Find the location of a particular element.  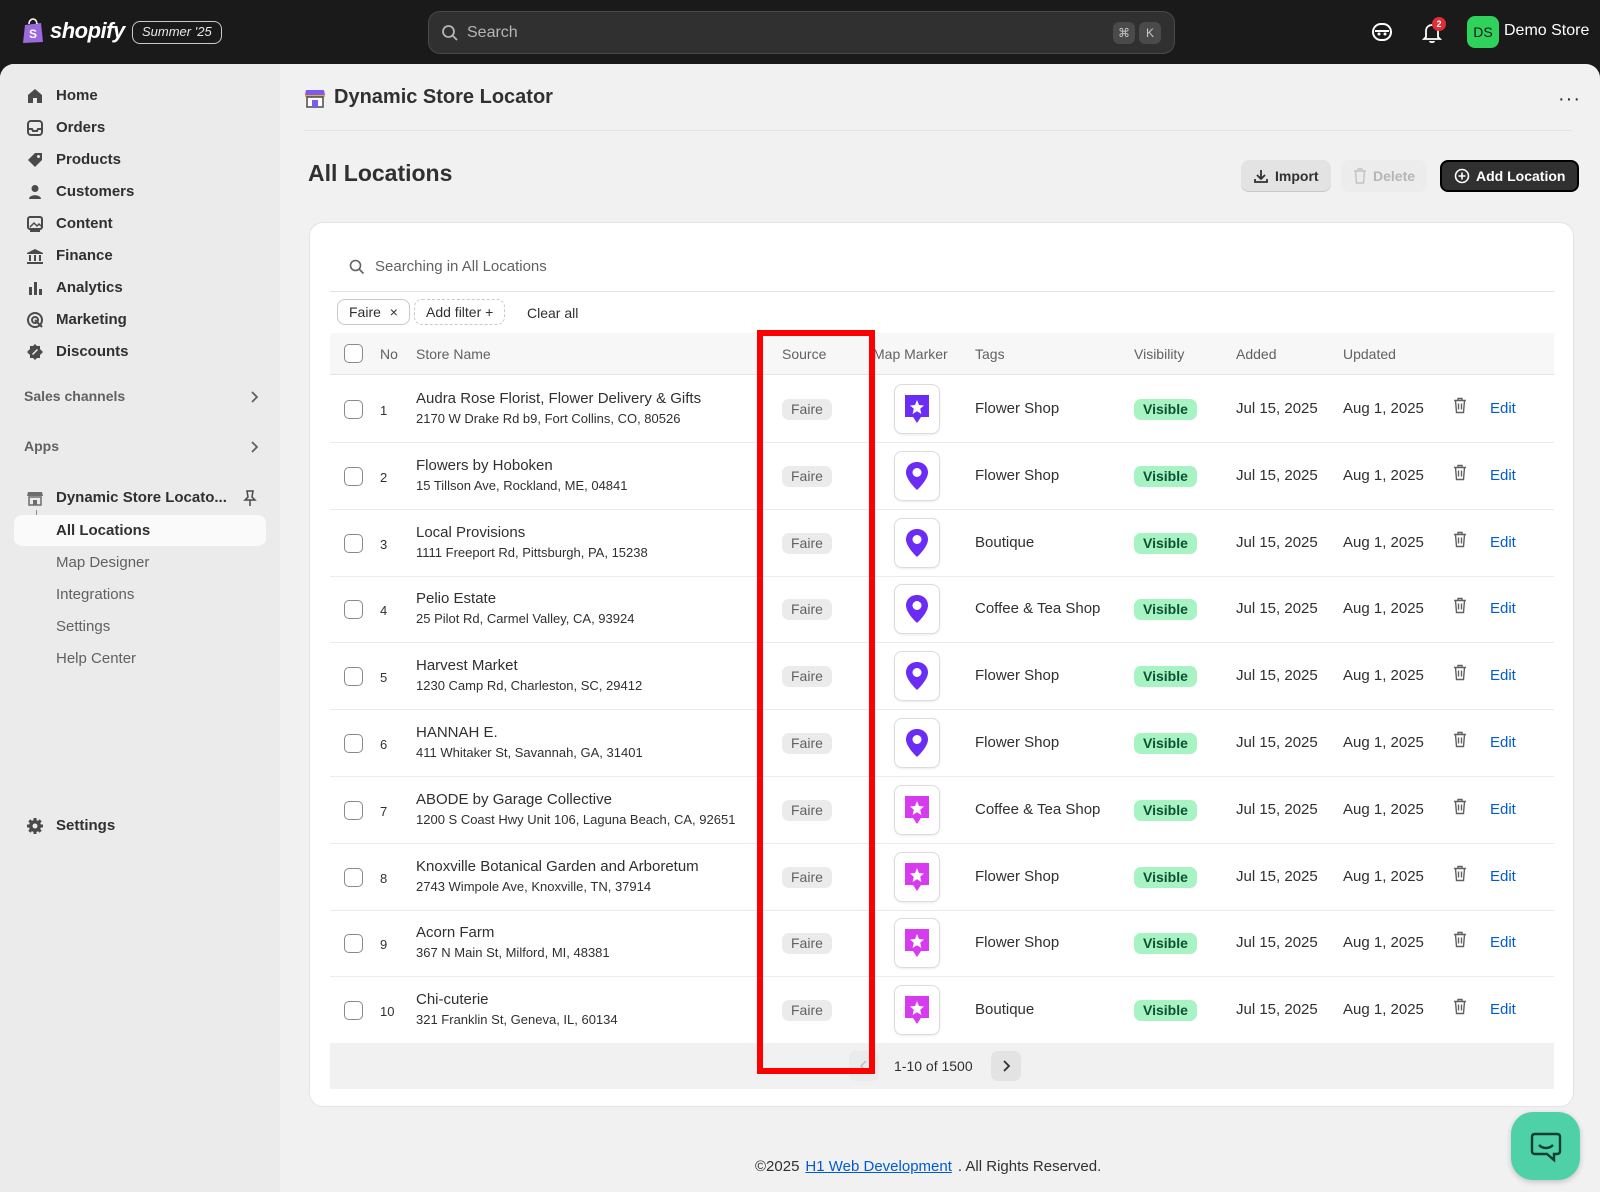

shopify-logo: S shopify is located at coordinates (73, 31).